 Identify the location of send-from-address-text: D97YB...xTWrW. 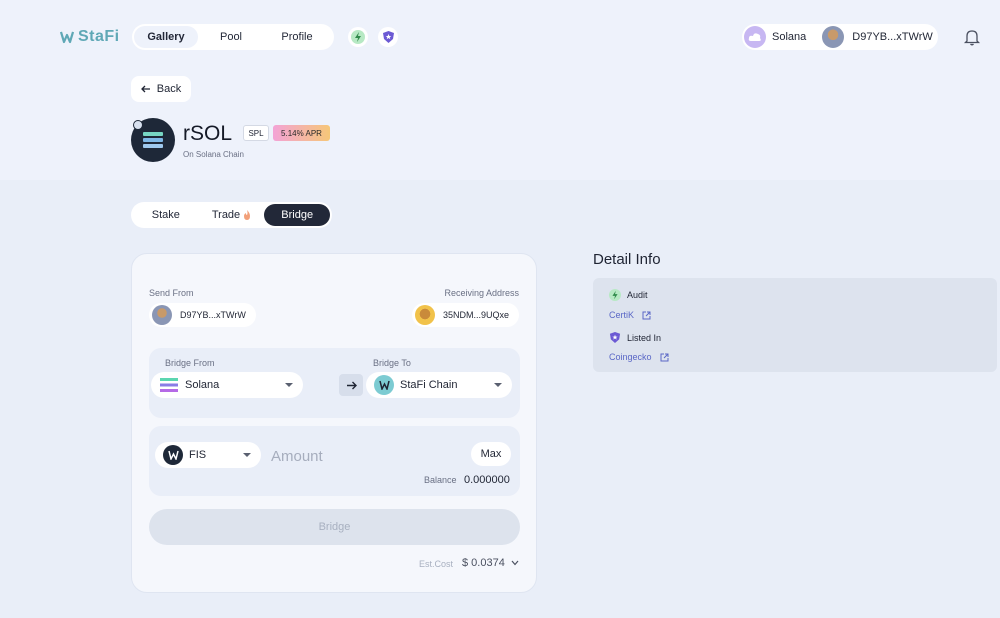
(213, 315).